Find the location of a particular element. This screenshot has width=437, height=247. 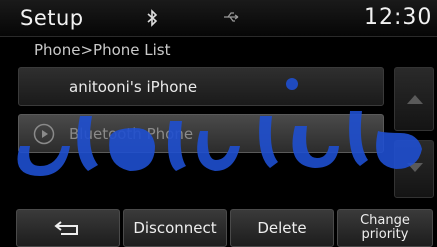

scroll-up-button is located at coordinates (414, 99).